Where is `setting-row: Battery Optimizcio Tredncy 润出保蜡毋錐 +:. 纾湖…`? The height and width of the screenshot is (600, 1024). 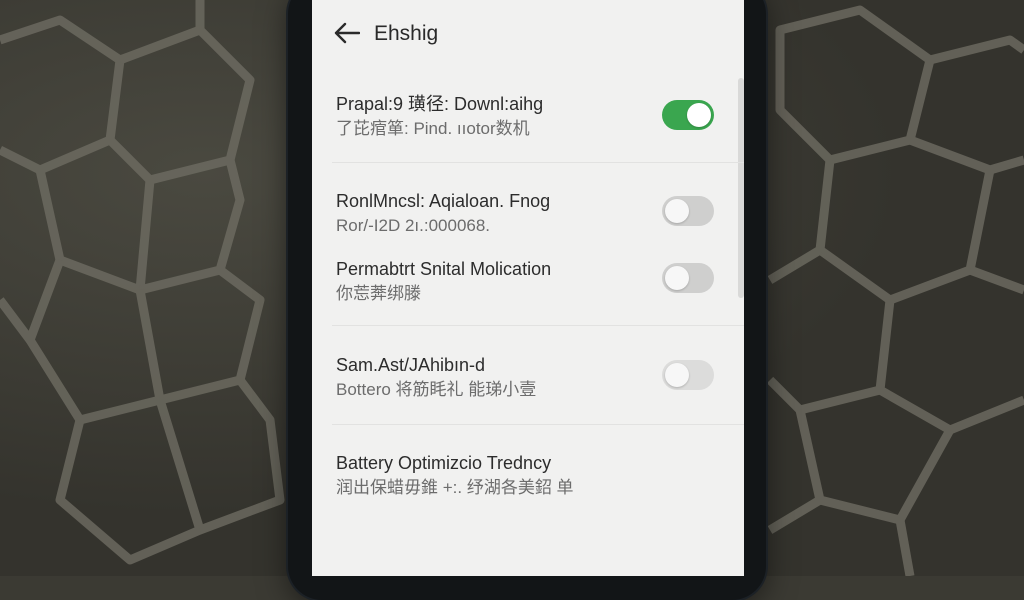
setting-row: Battery Optimizcio Tredncy 润出保蜡毋錐 +:. 纾湖… is located at coordinates (471, 475).